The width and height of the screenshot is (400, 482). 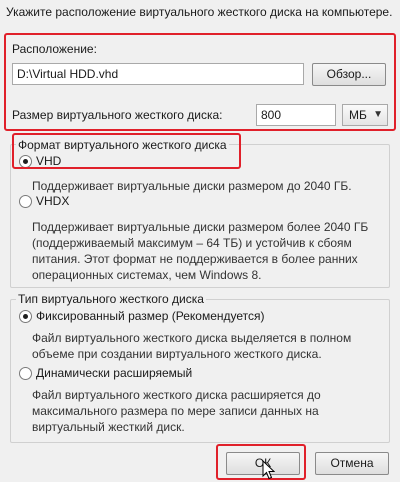 What do you see at coordinates (52, 201) in the screenshot?
I see `vhdx-radio-label: VHDX` at bounding box center [52, 201].